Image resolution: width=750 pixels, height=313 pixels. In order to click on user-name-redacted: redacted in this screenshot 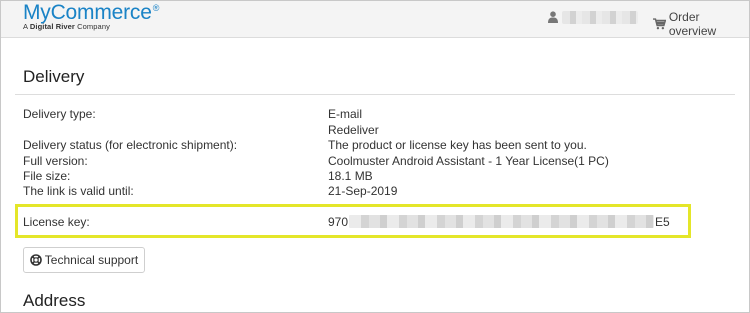, I will do `click(600, 17)`.